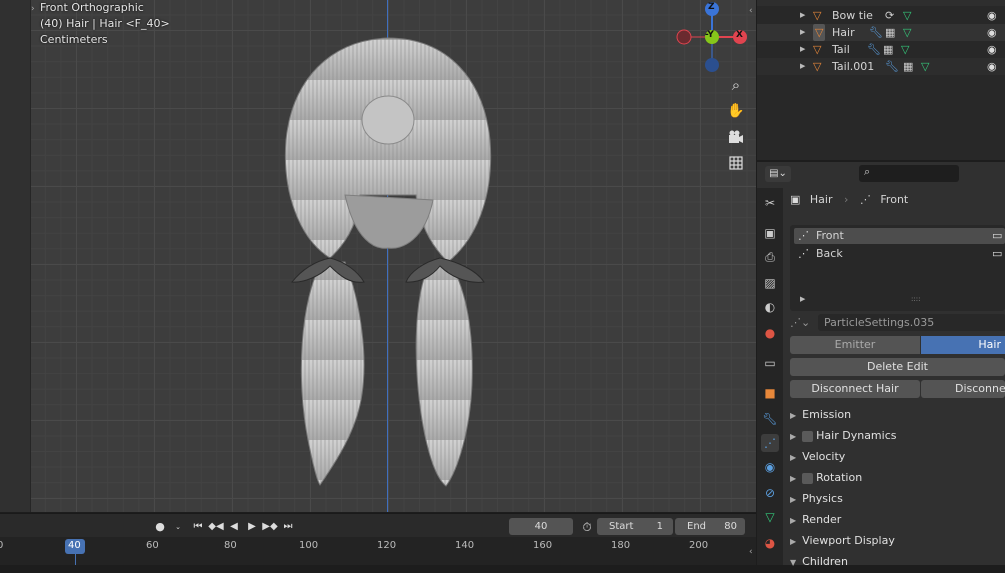  Describe the element at coordinates (855, 389) in the screenshot. I see `disconnect-hair-button: Disconnect Hair` at that location.